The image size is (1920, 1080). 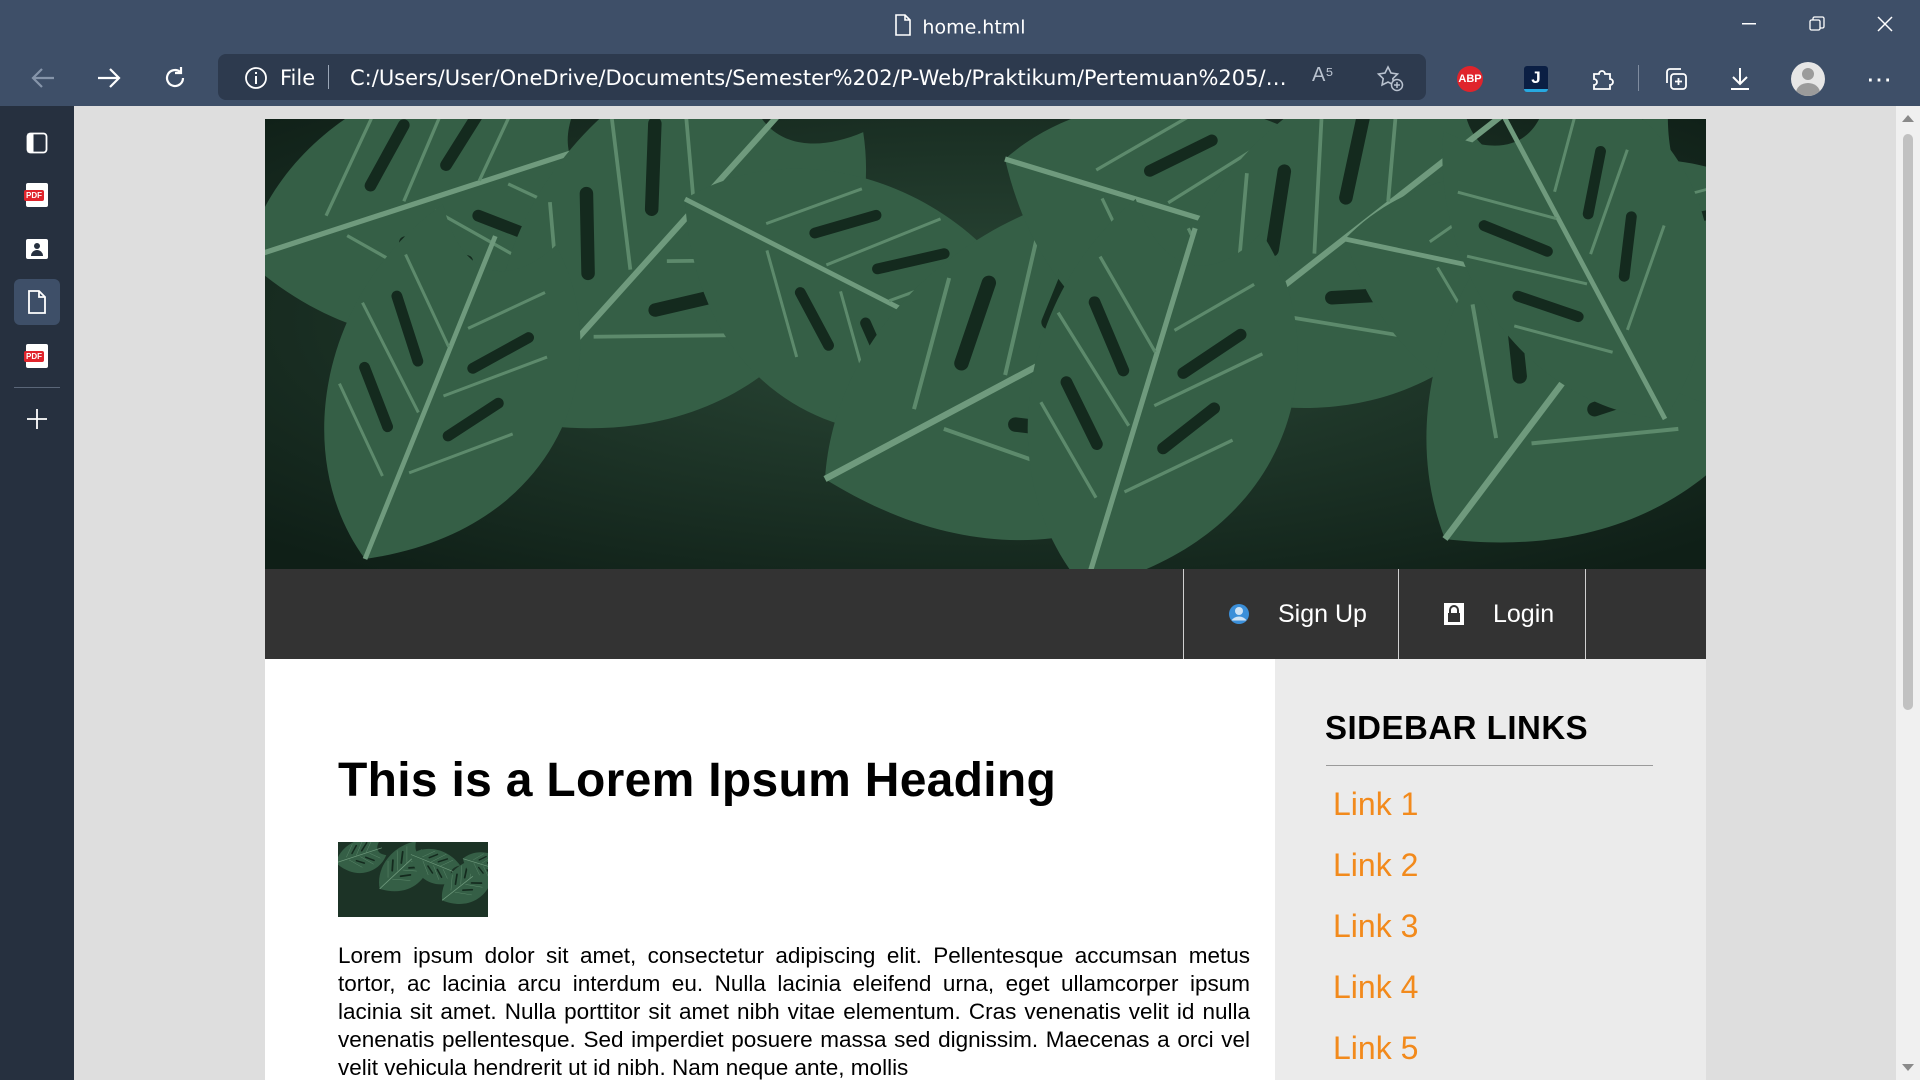 What do you see at coordinates (256, 80) in the screenshot?
I see `info-icon` at bounding box center [256, 80].